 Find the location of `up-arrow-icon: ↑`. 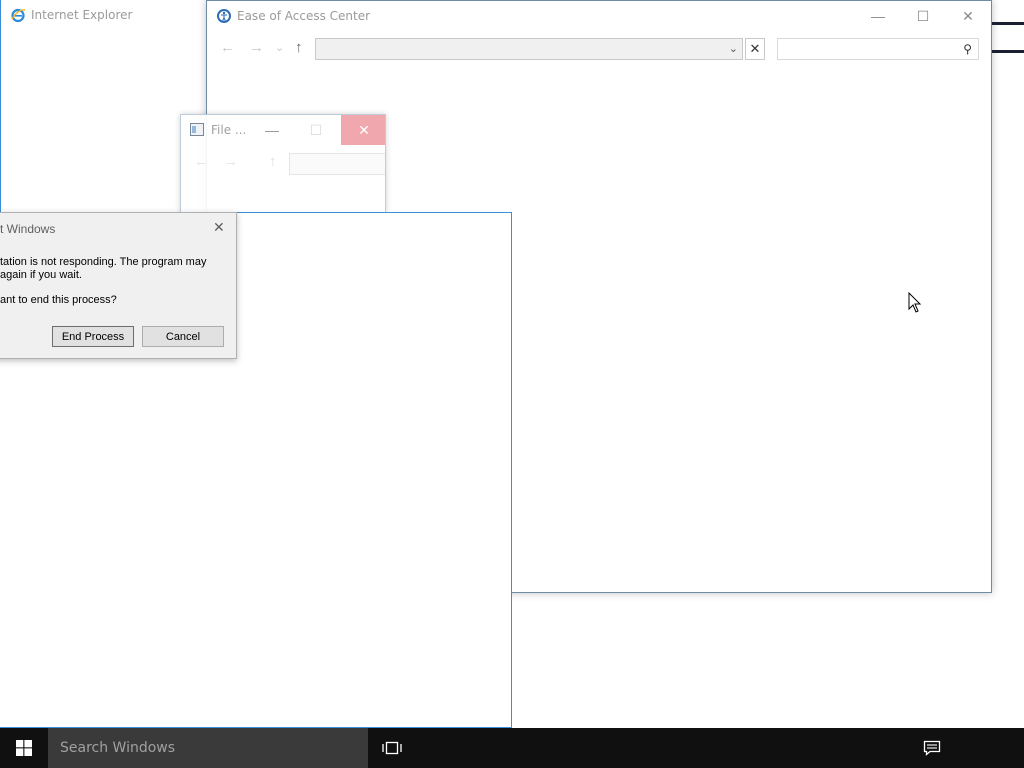

up-arrow-icon: ↑ is located at coordinates (299, 47).